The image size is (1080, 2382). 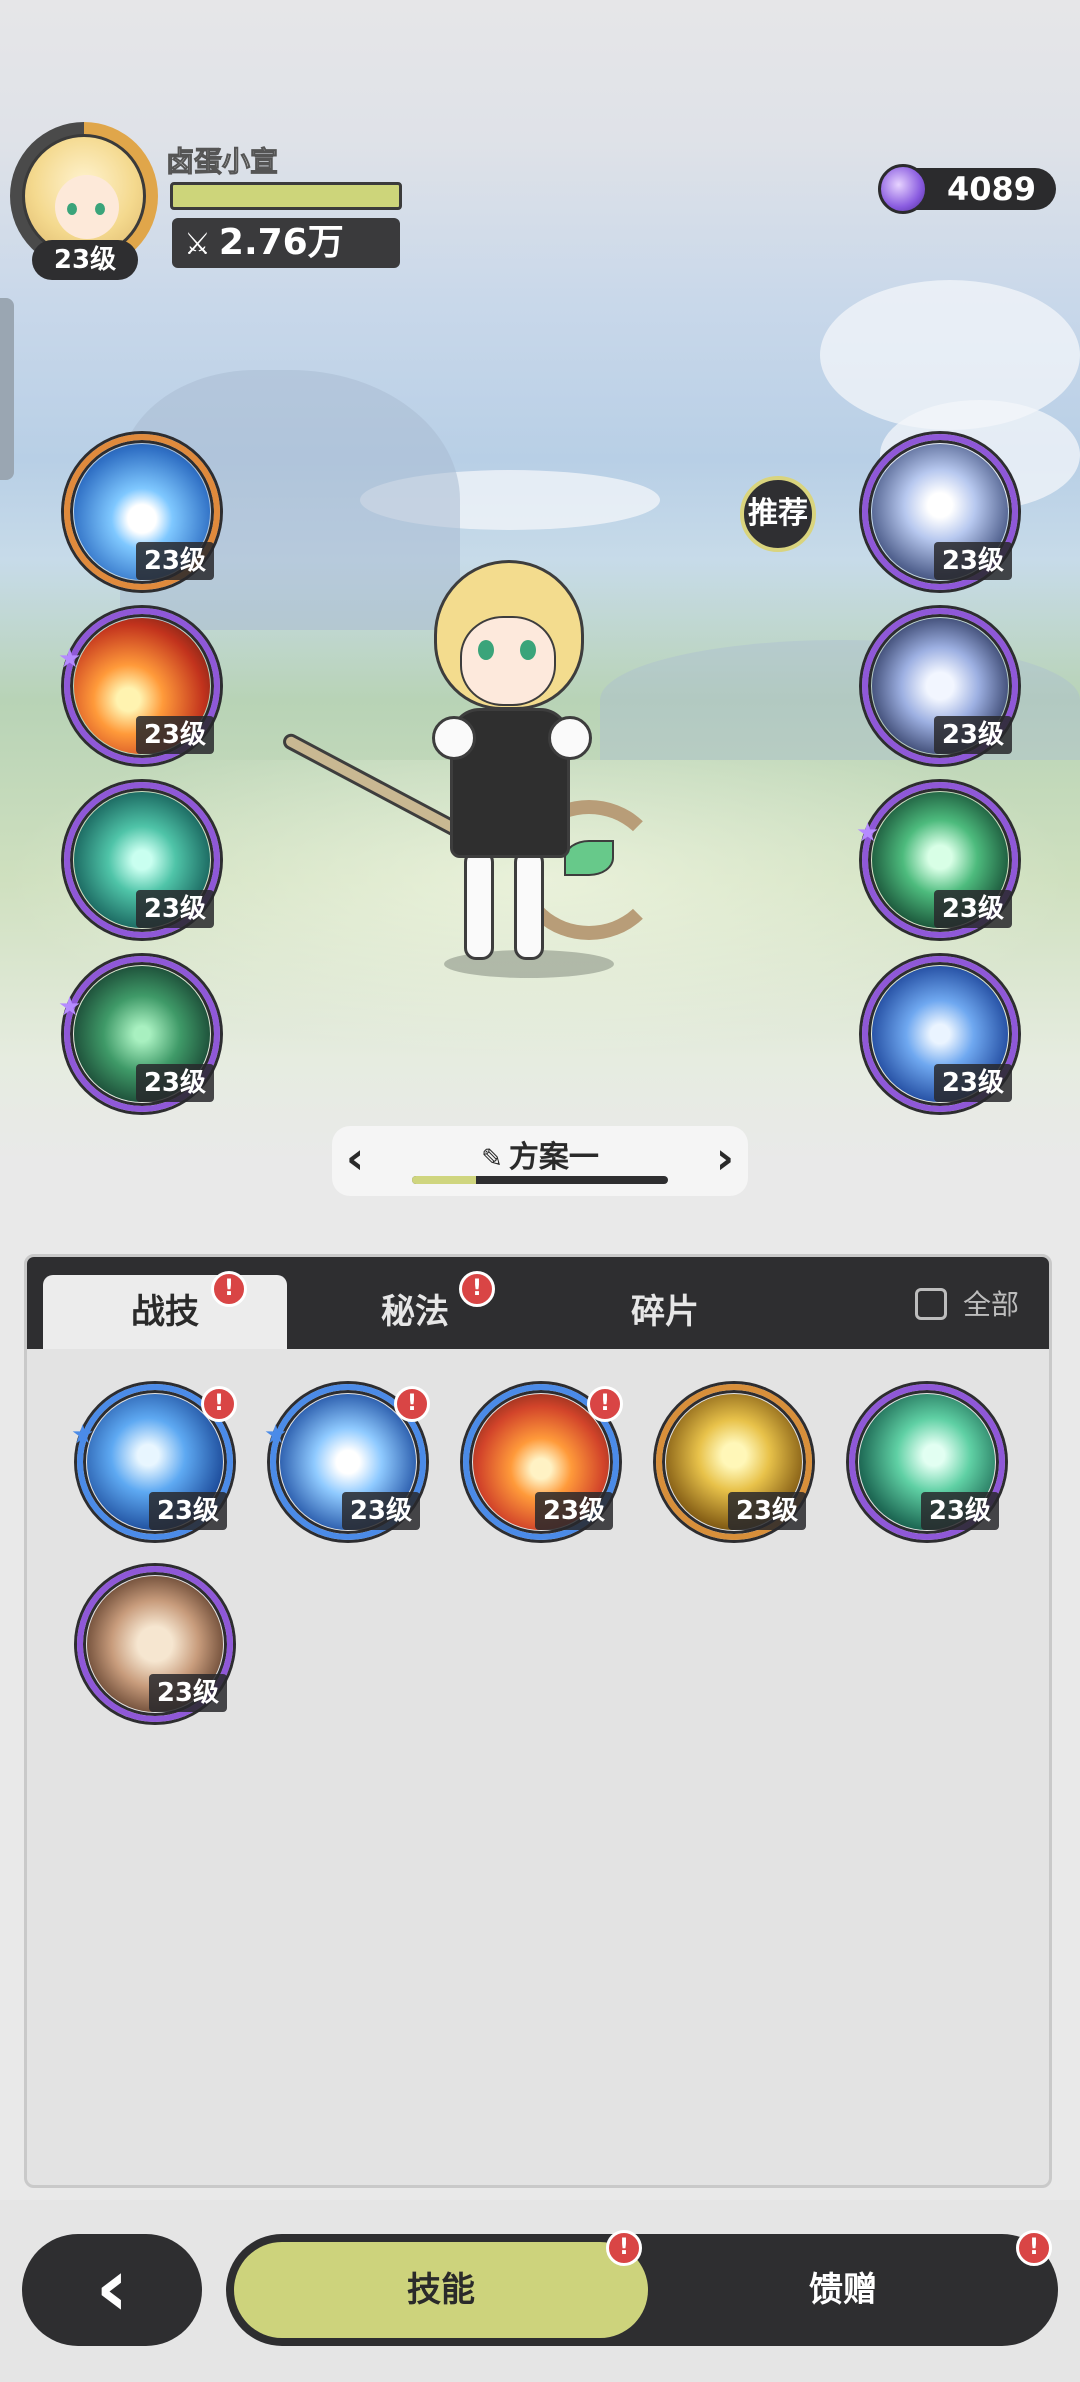 I want to click on skills-mode-button: 技能, so click(x=441, y=2290).